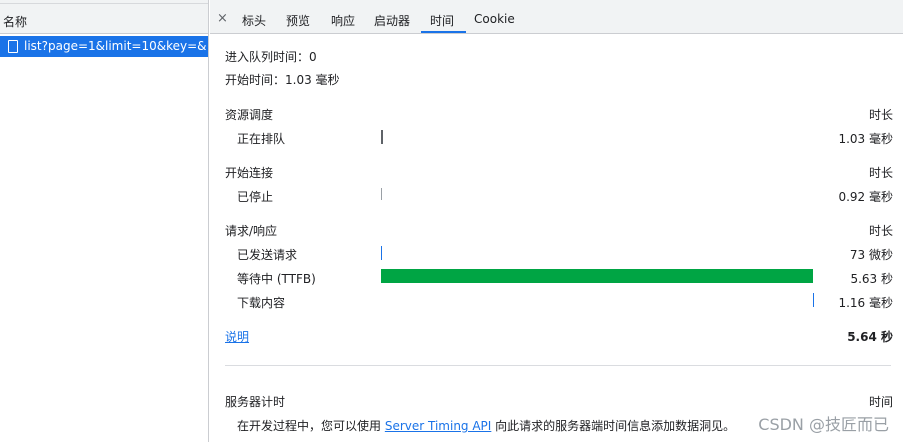  I want to click on section-title-connection-start: 开始连接, so click(249, 173).